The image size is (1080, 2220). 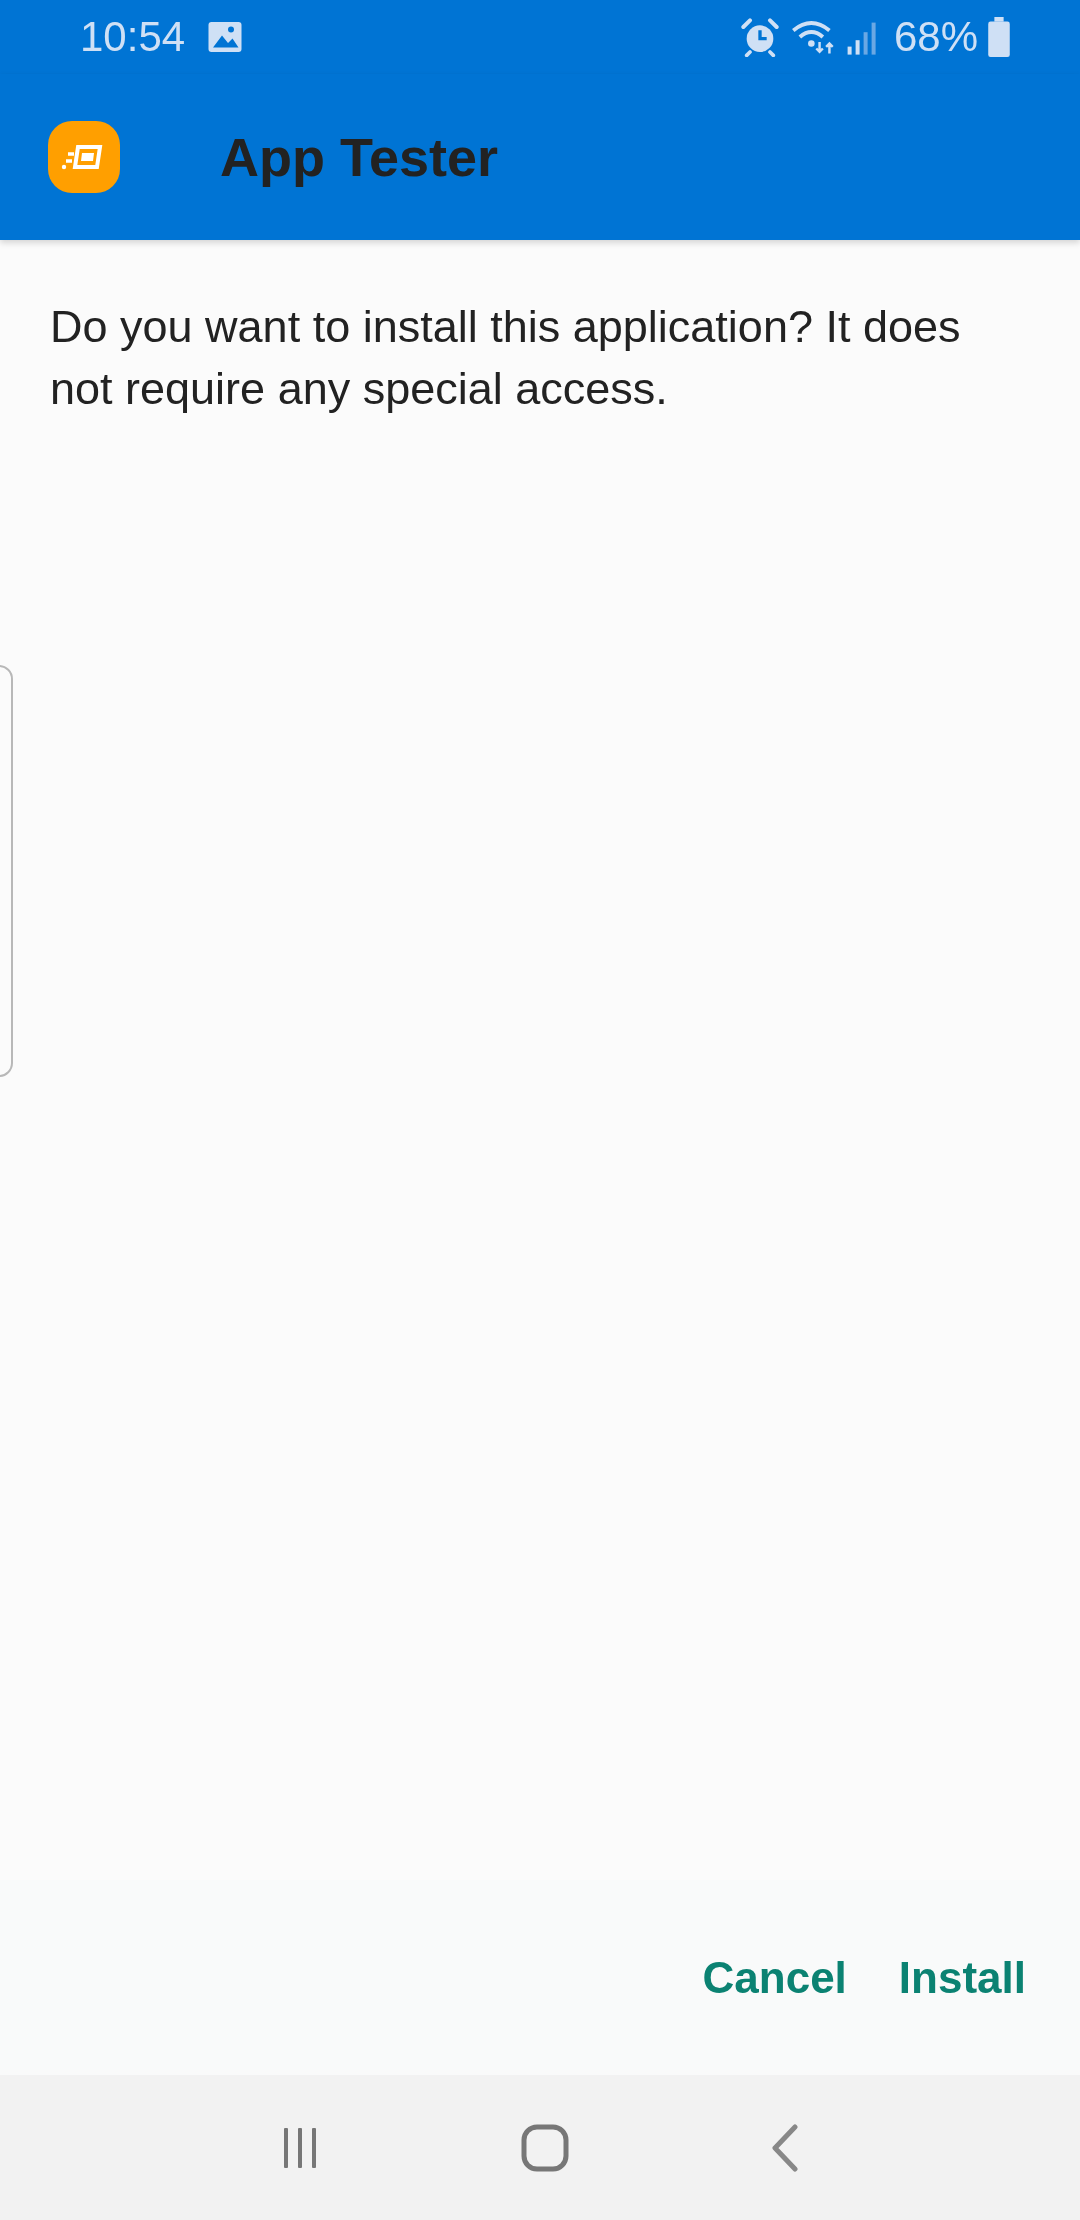 What do you see at coordinates (545, 2147) in the screenshot?
I see `home-icon` at bounding box center [545, 2147].